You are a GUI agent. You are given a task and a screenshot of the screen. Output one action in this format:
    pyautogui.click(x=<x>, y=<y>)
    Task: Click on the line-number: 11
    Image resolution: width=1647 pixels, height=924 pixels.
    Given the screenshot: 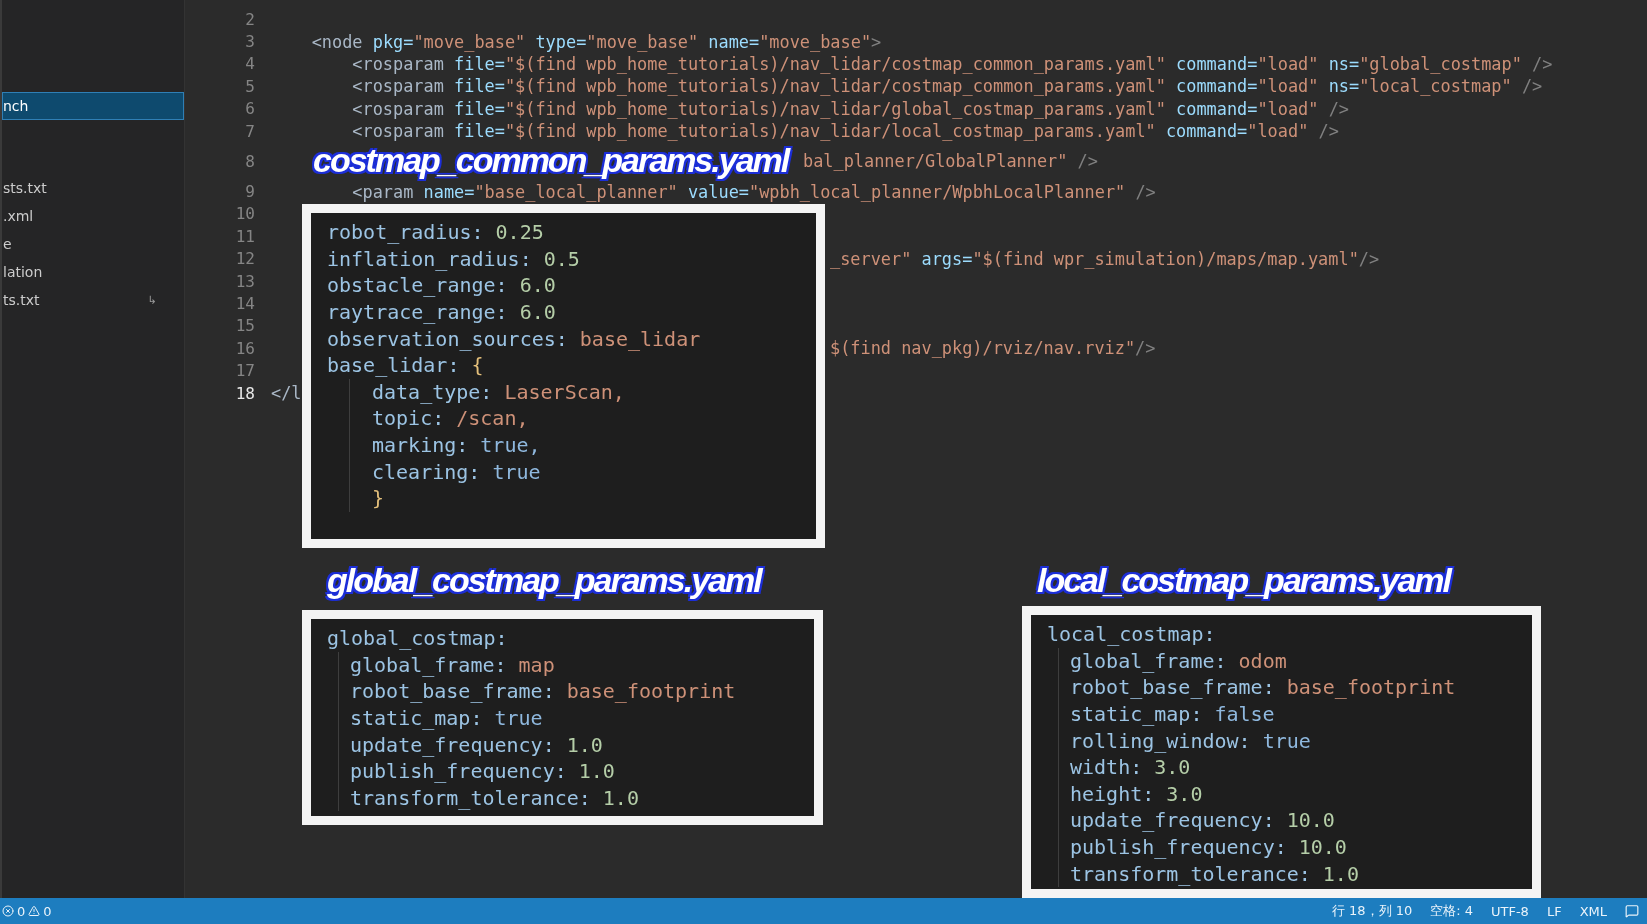 What is the action you would take?
    pyautogui.click(x=245, y=236)
    